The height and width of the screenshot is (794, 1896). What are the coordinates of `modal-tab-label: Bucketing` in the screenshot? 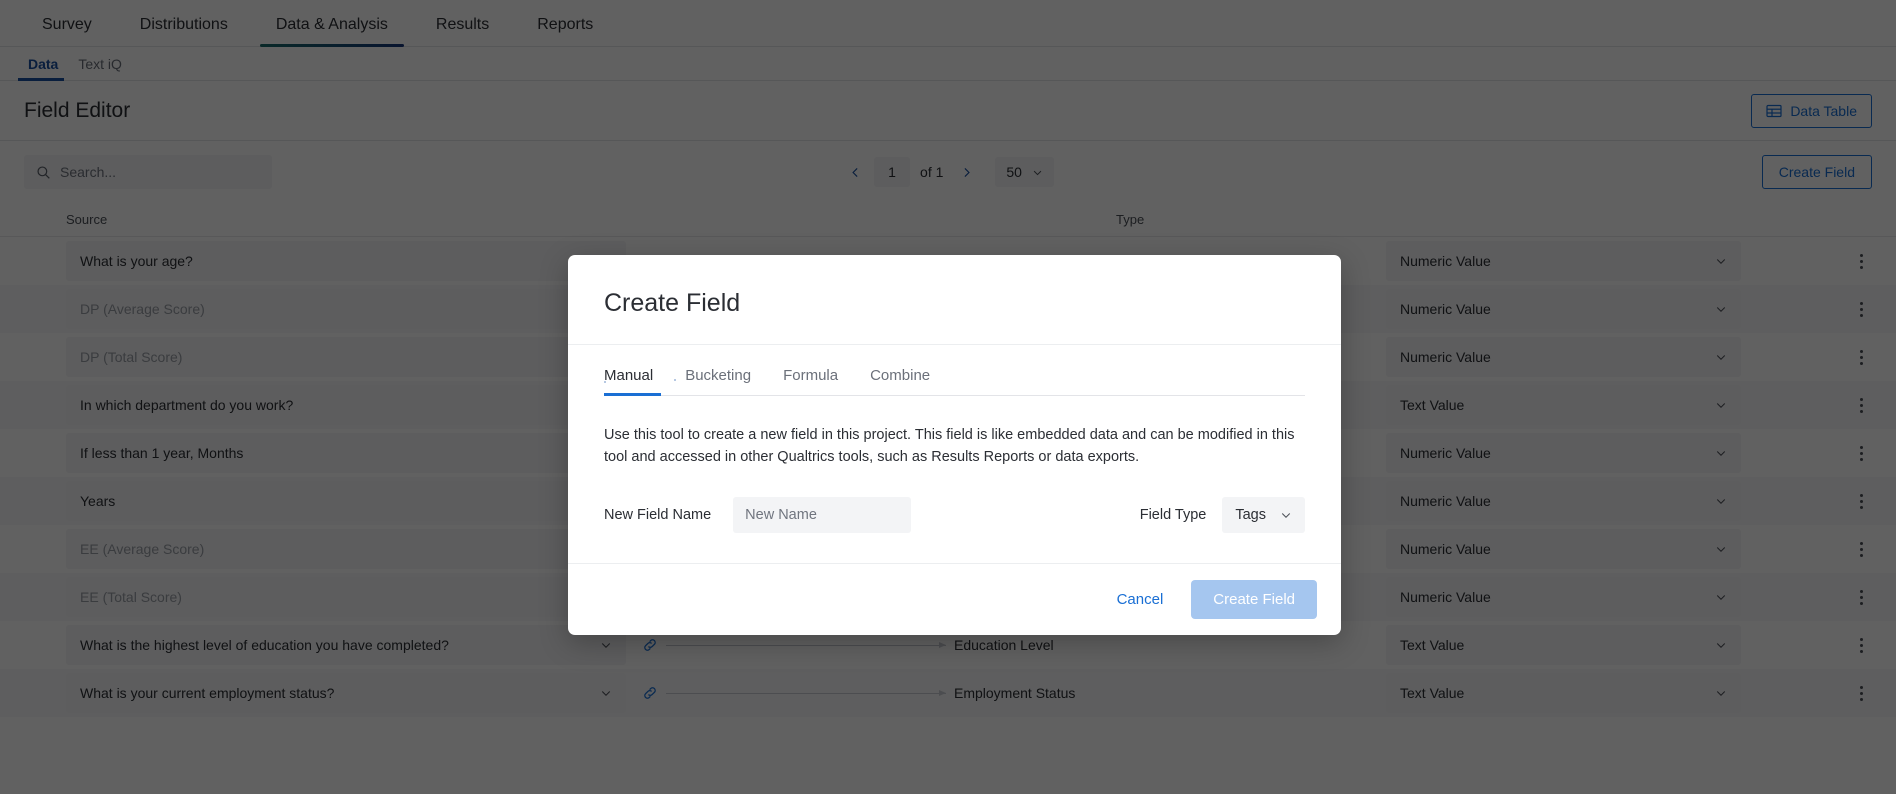 It's located at (718, 375).